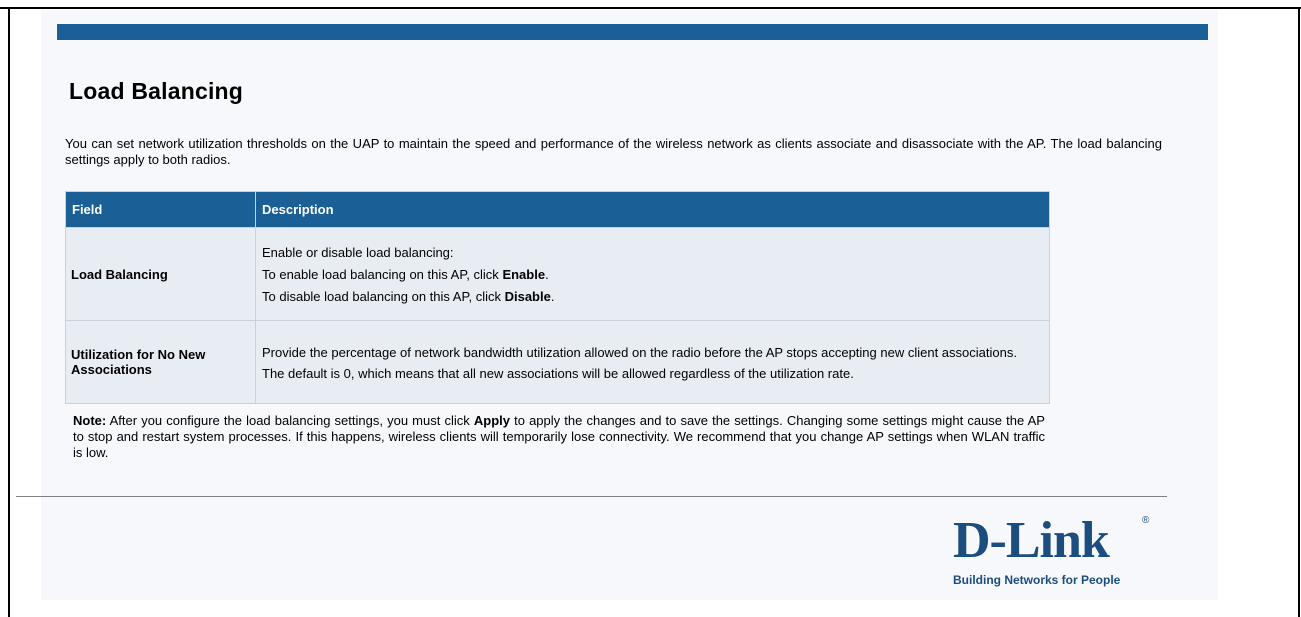  Describe the element at coordinates (491, 420) in the screenshot. I see `apply-keyword: Apply` at that location.